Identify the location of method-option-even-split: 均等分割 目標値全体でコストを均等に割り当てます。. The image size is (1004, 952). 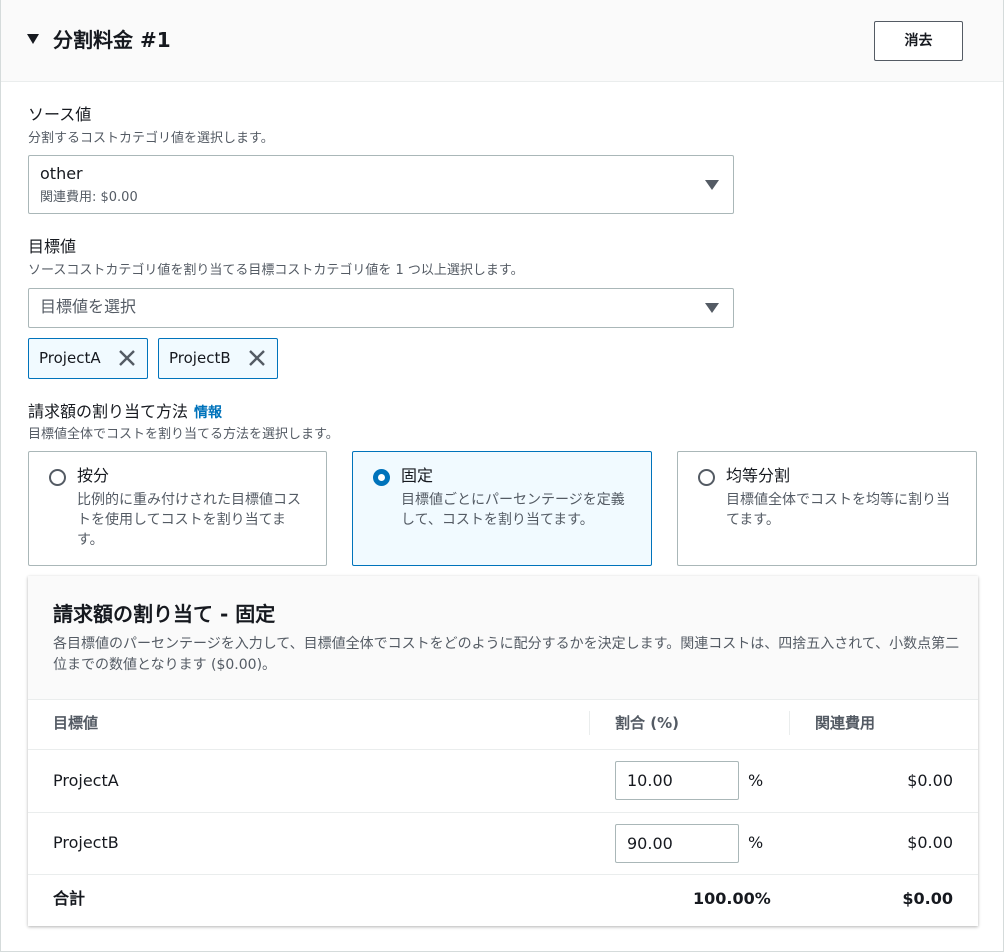
(827, 508).